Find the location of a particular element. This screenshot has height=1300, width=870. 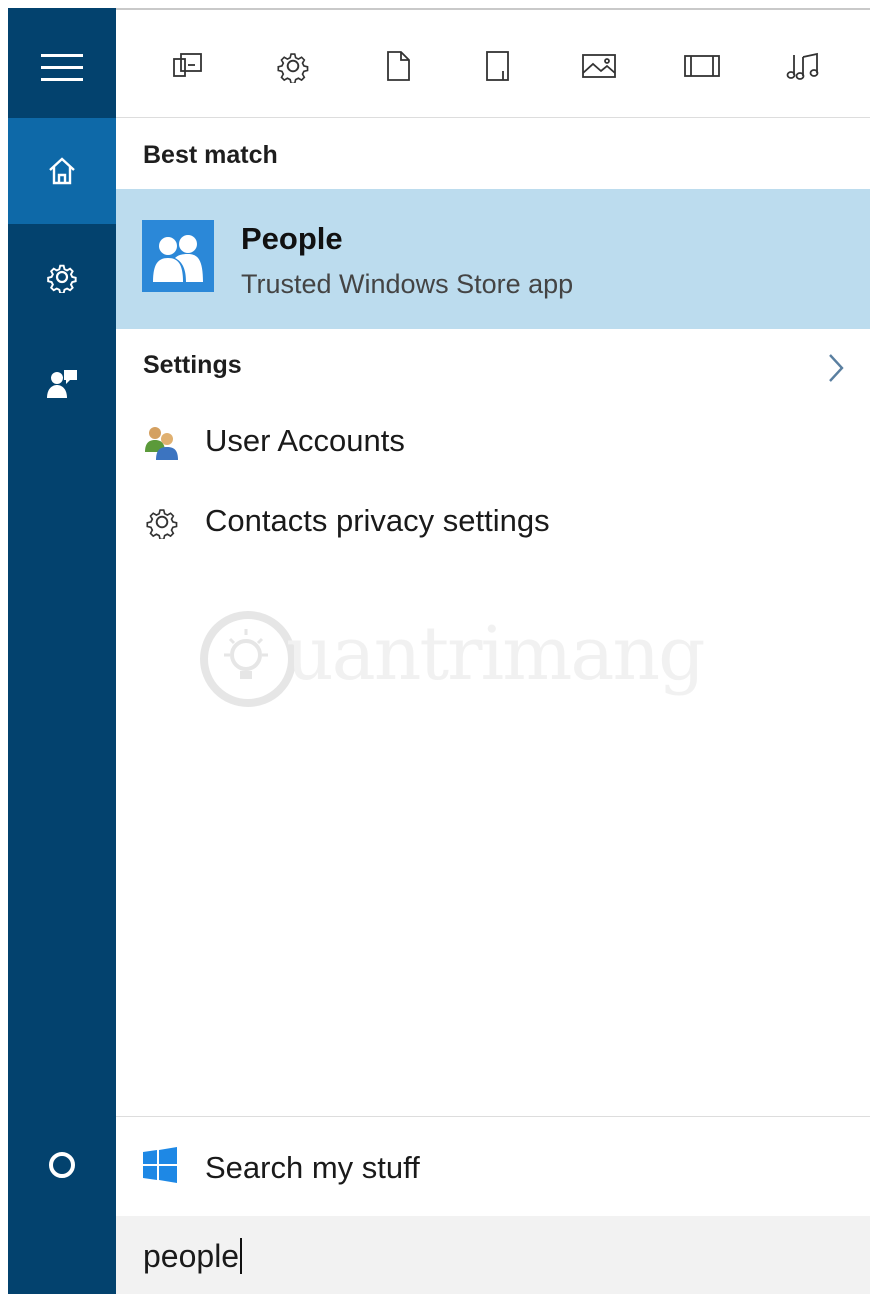

home-icon is located at coordinates (62, 171).